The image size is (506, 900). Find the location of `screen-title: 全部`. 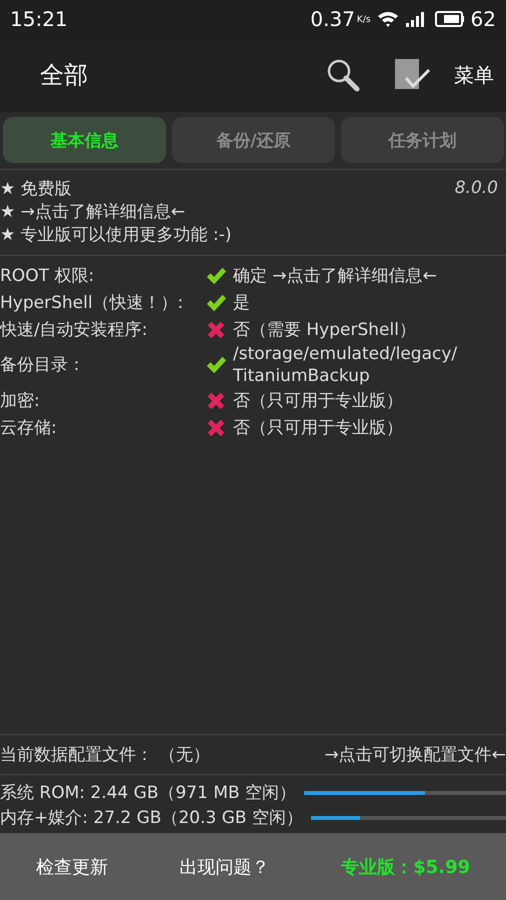

screen-title: 全部 is located at coordinates (64, 75).